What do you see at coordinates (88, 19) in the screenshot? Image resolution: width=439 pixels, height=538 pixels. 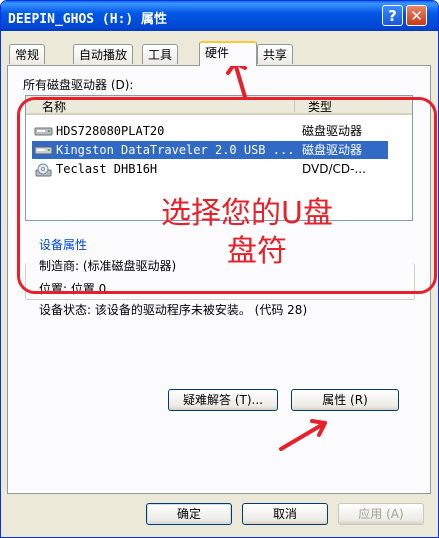 I see `window-title: DEEPIN_GHOS (H:) 属性` at bounding box center [88, 19].